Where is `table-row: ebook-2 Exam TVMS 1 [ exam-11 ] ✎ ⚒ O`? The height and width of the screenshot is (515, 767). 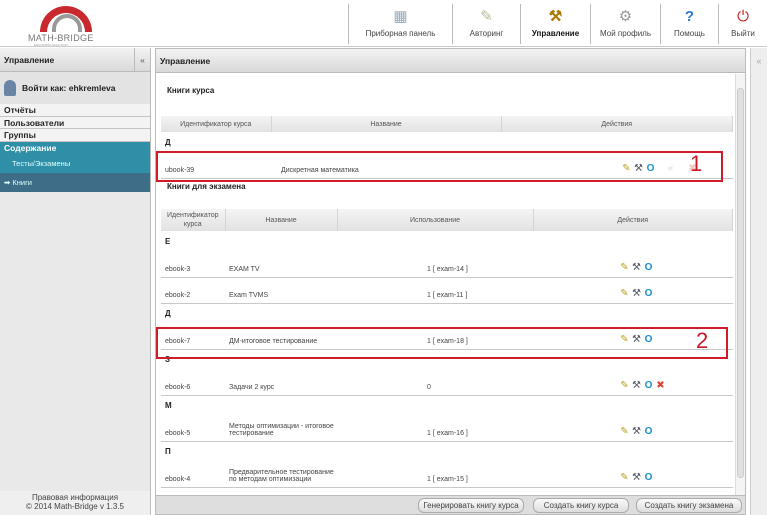 table-row: ebook-2 Exam TVMS 1 [ exam-11 ] ✎ ⚒ O is located at coordinates (447, 290).